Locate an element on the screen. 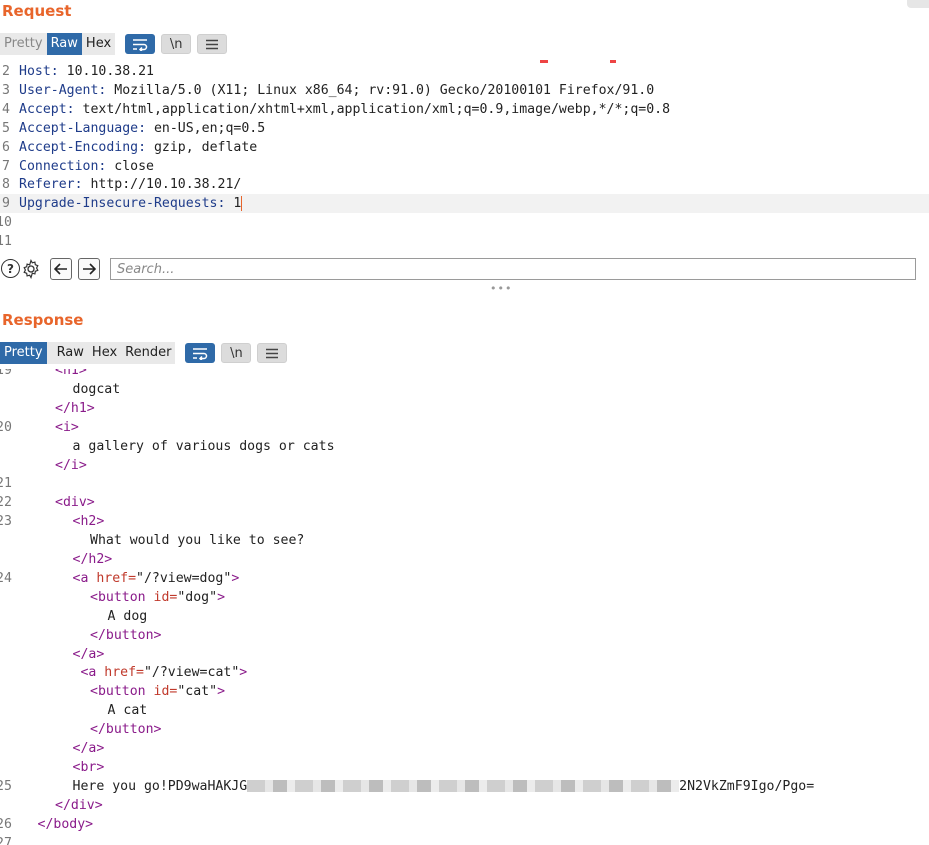 This screenshot has width=929, height=845. html-tag: <h1> is located at coordinates (71, 373).